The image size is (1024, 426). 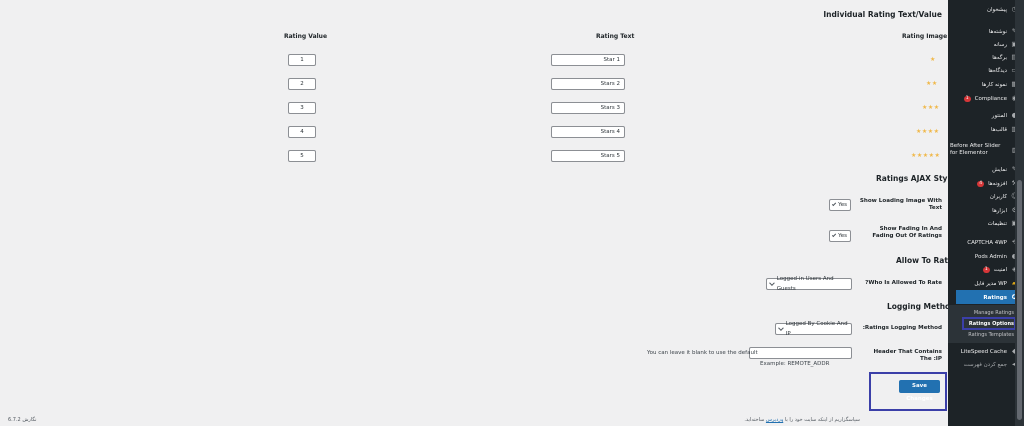 What do you see at coordinates (996, 9) in the screenshot?
I see `sidebar-item-label: پیشخوان` at bounding box center [996, 9].